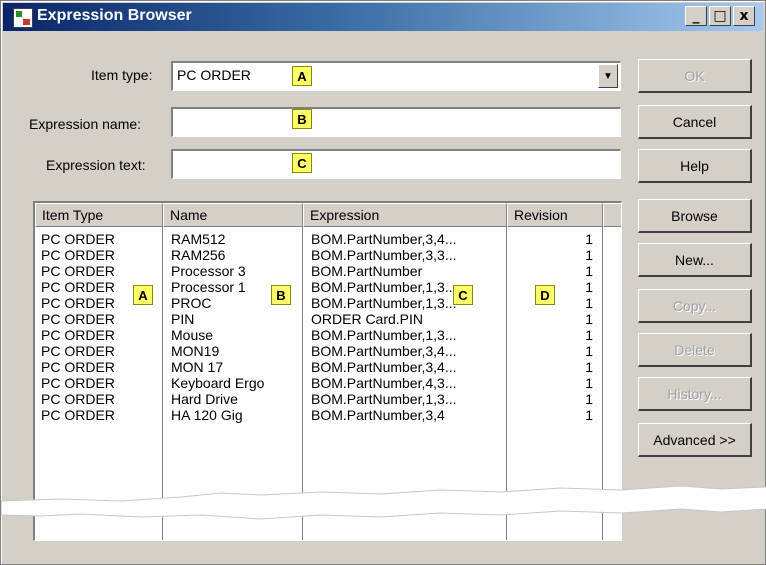  What do you see at coordinates (383, 502) in the screenshot?
I see `torn-edge` at bounding box center [383, 502].